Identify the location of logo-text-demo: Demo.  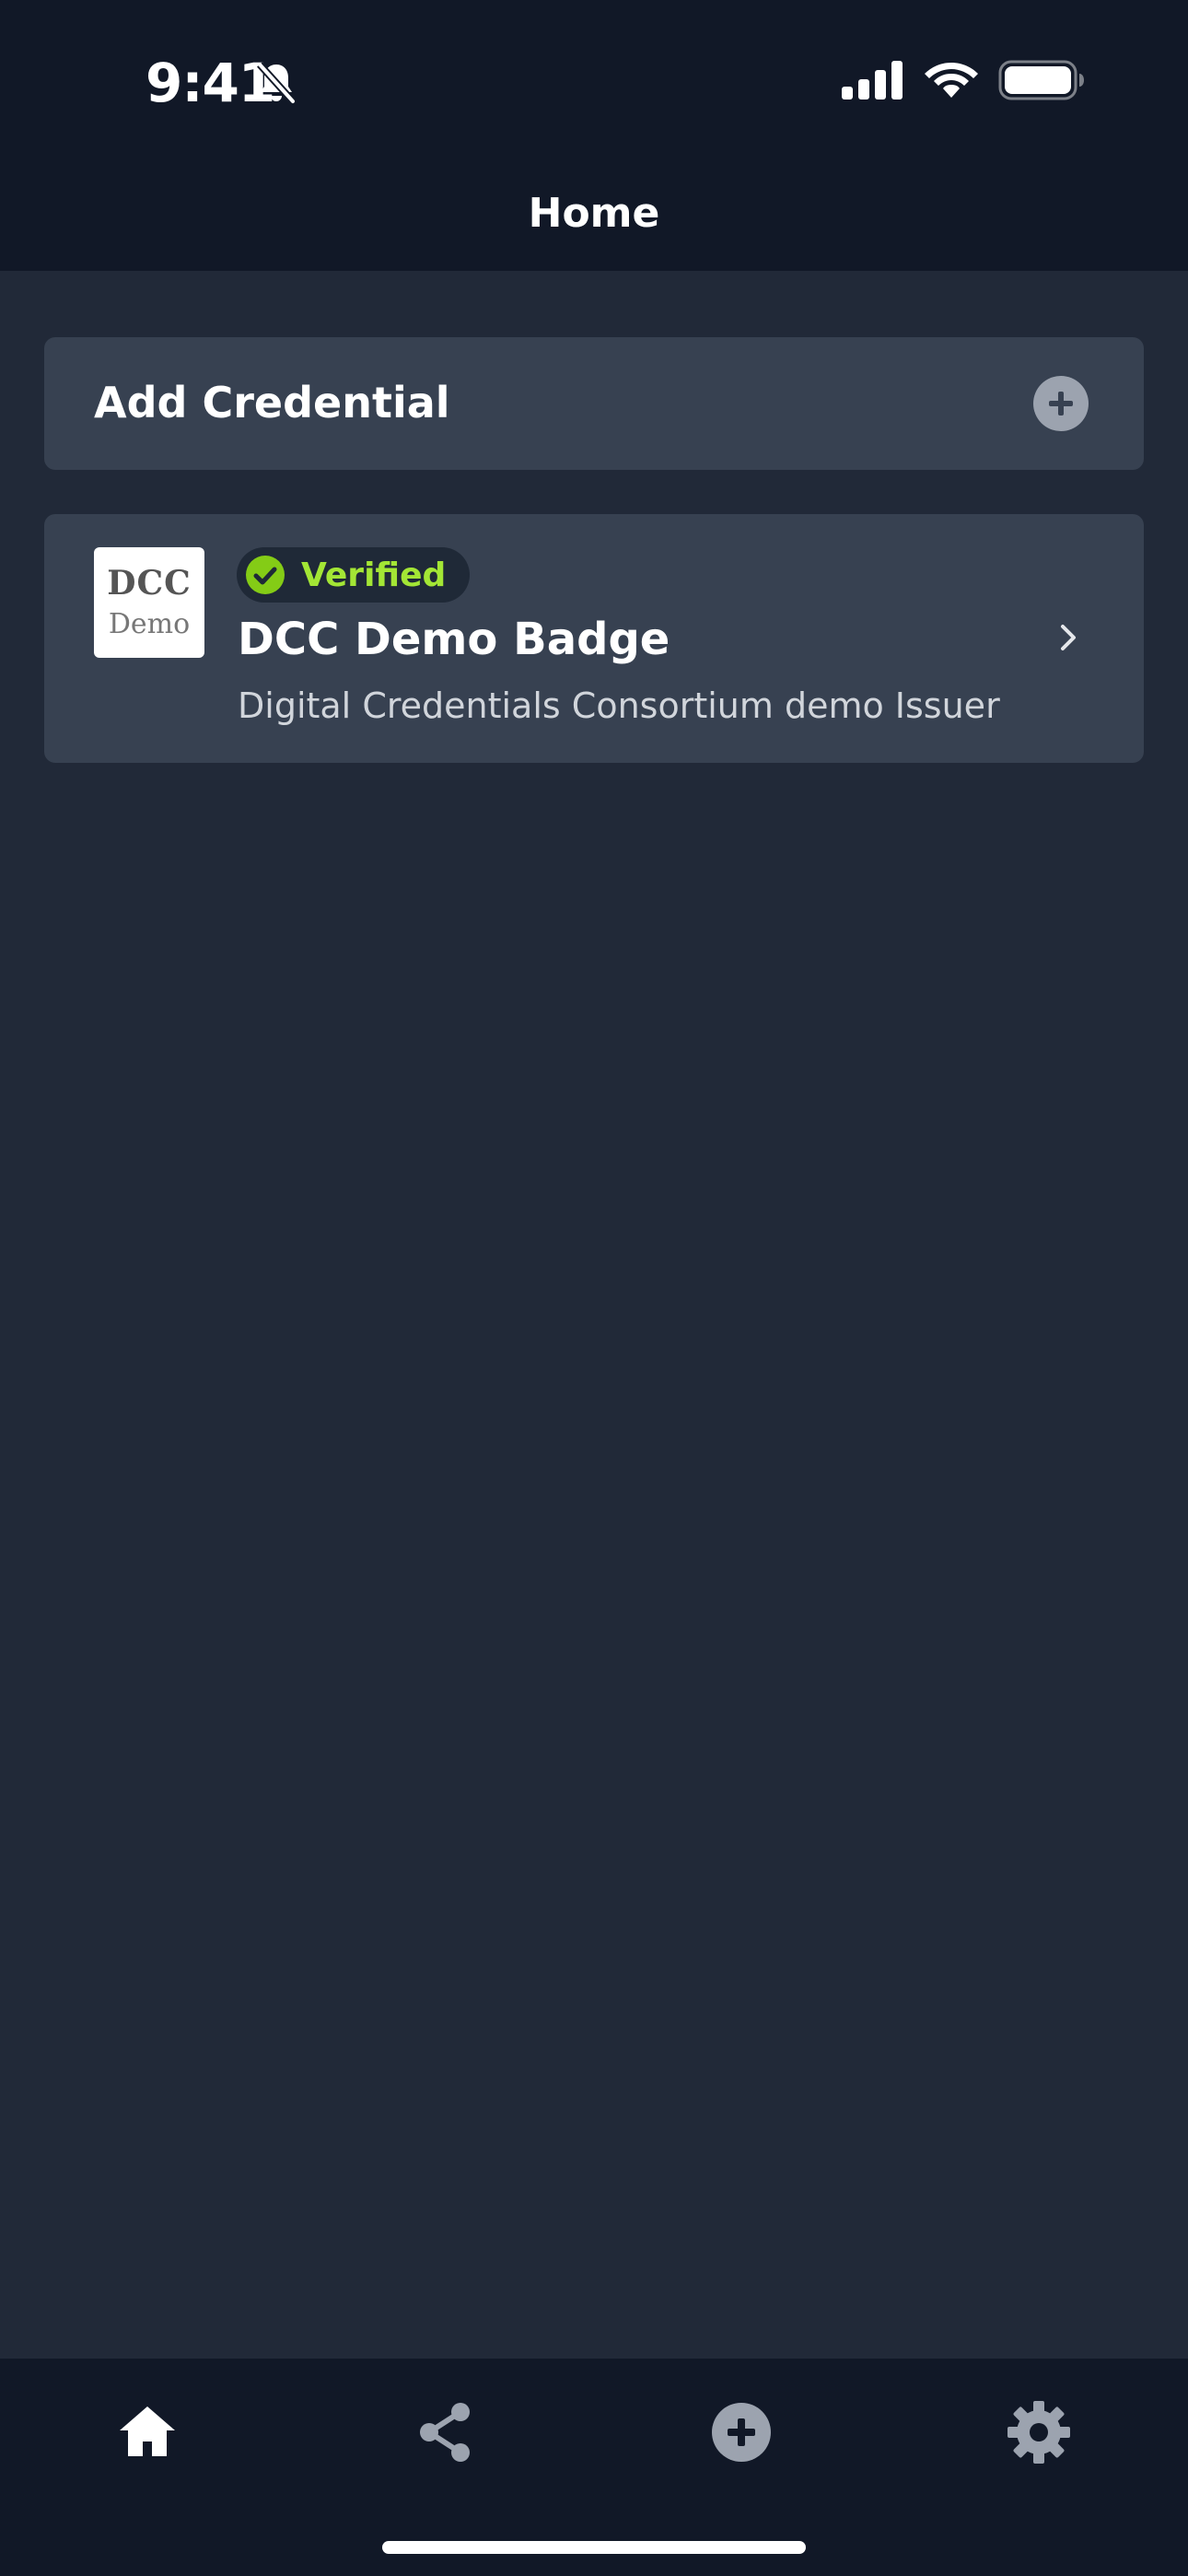
(149, 624).